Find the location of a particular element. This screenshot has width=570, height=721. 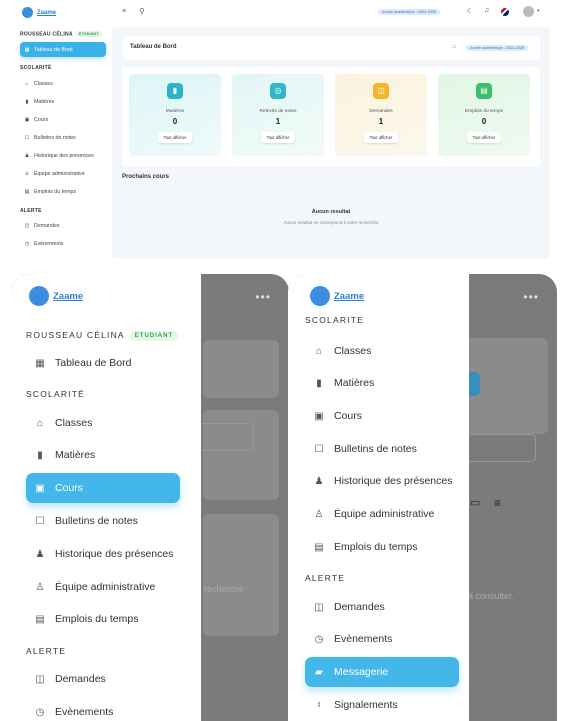

background-input is located at coordinates (501, 448).